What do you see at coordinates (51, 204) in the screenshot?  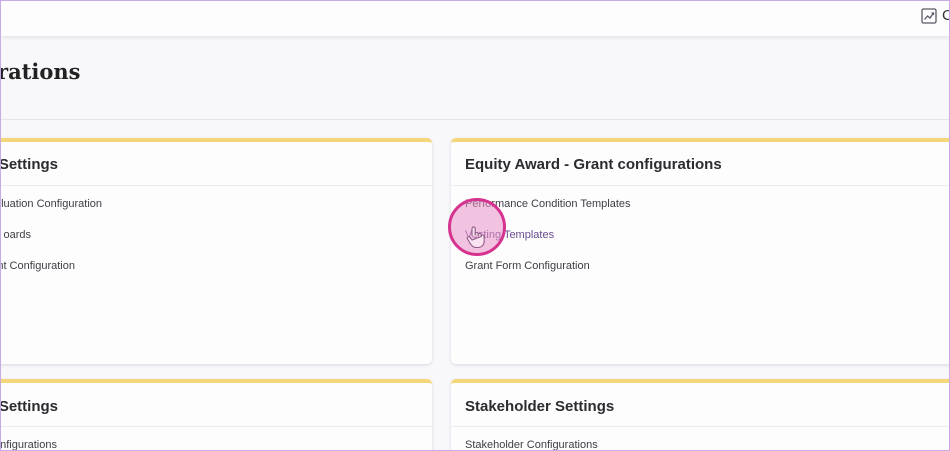 I see `valuation-configuration-link: luation Configuration` at bounding box center [51, 204].